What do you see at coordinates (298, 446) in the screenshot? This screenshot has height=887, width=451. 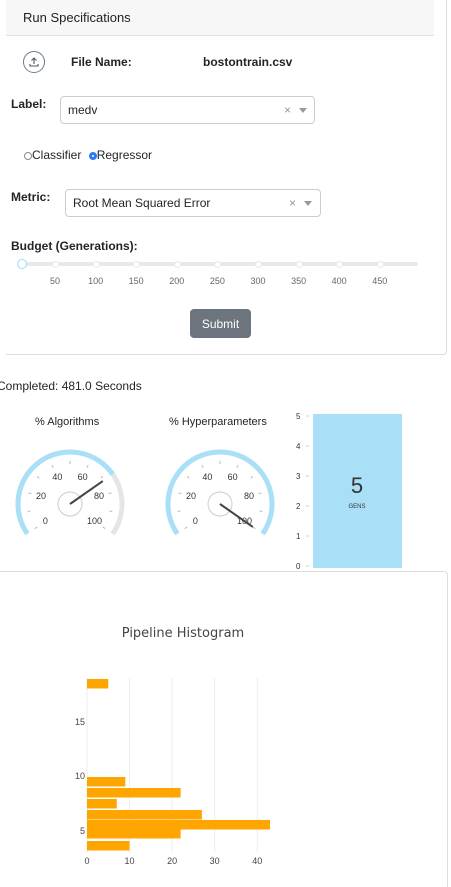 I see `gens-scale-label: 4` at bounding box center [298, 446].